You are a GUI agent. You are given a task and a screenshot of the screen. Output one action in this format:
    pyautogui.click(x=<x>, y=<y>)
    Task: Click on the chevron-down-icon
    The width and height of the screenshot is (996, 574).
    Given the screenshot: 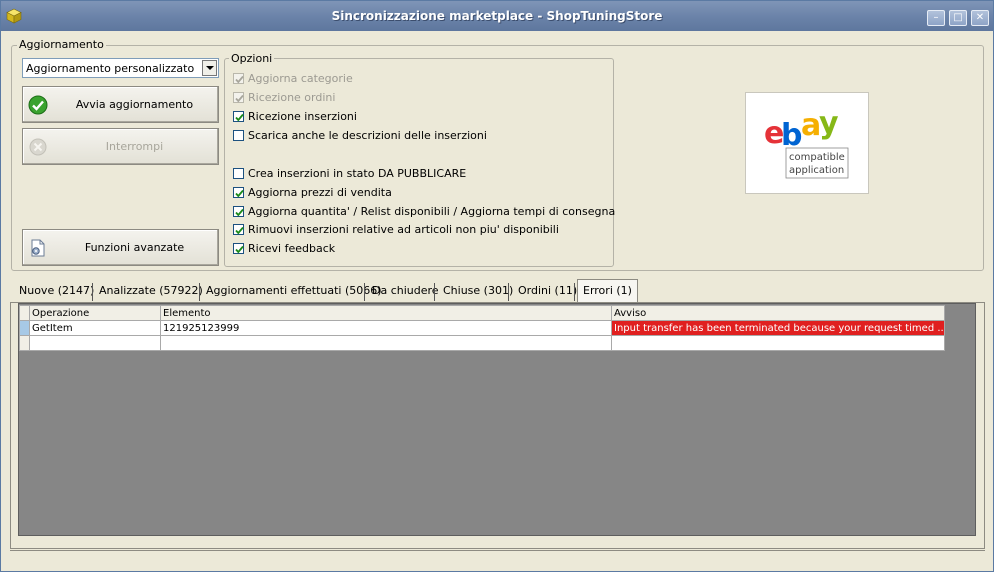 What is the action you would take?
    pyautogui.click(x=209, y=68)
    